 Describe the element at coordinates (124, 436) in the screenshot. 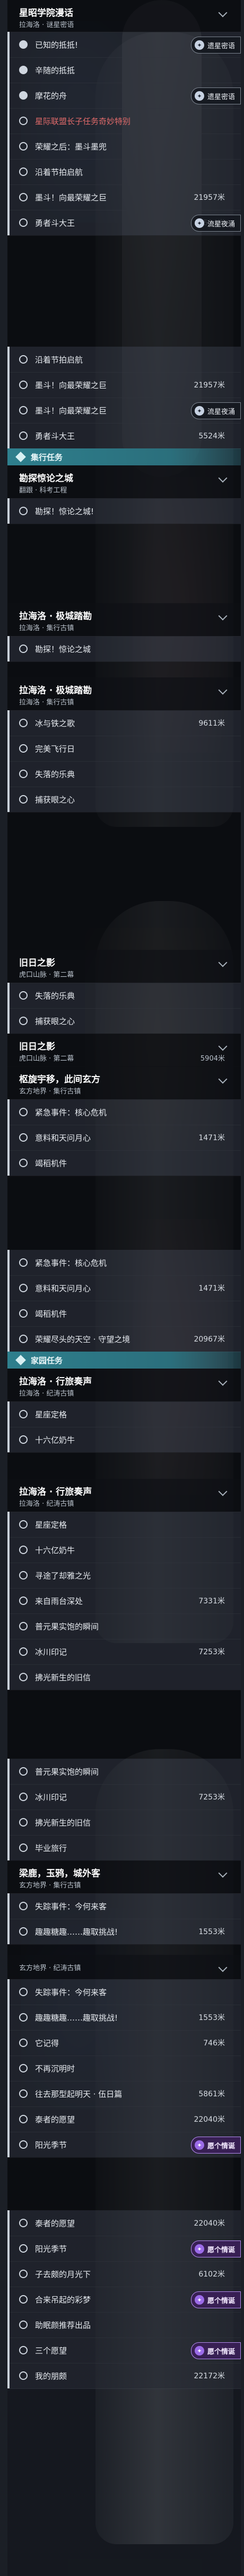

I see `quest-item: 勇者斗大王 5524米` at that location.